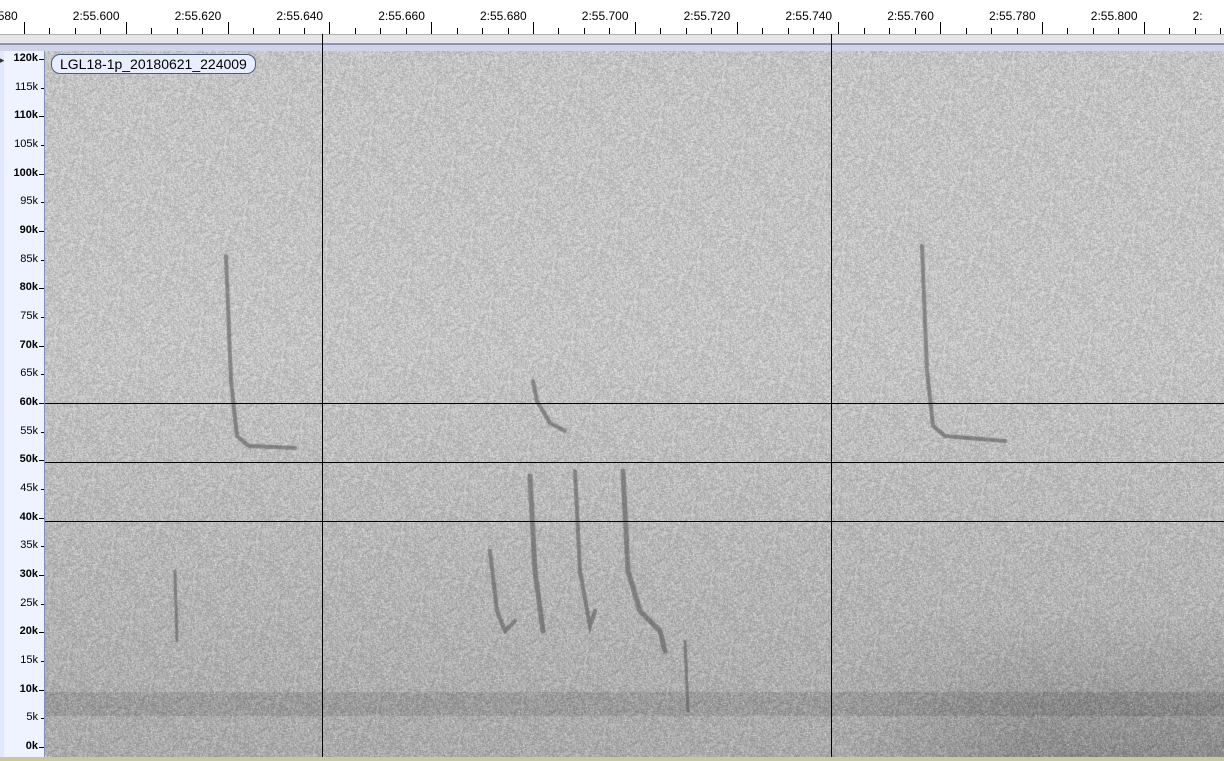 Image resolution: width=1224 pixels, height=761 pixels. I want to click on frequency-label: 100k, so click(25, 172).